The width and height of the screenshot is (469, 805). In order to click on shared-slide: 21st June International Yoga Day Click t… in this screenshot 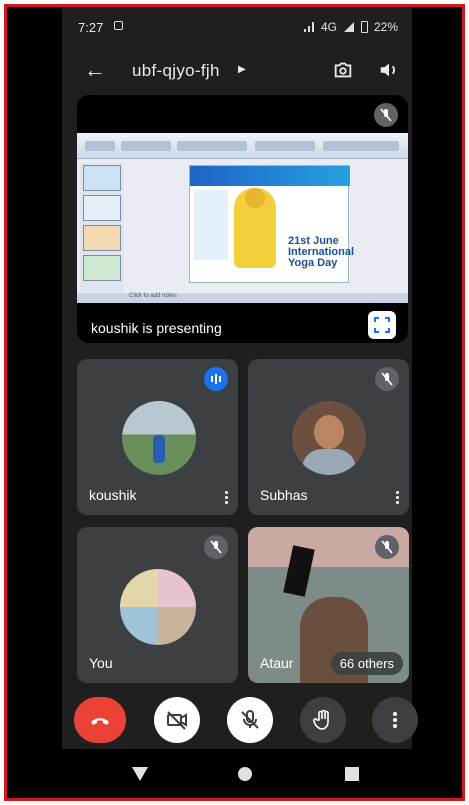, I will do `click(242, 218)`.